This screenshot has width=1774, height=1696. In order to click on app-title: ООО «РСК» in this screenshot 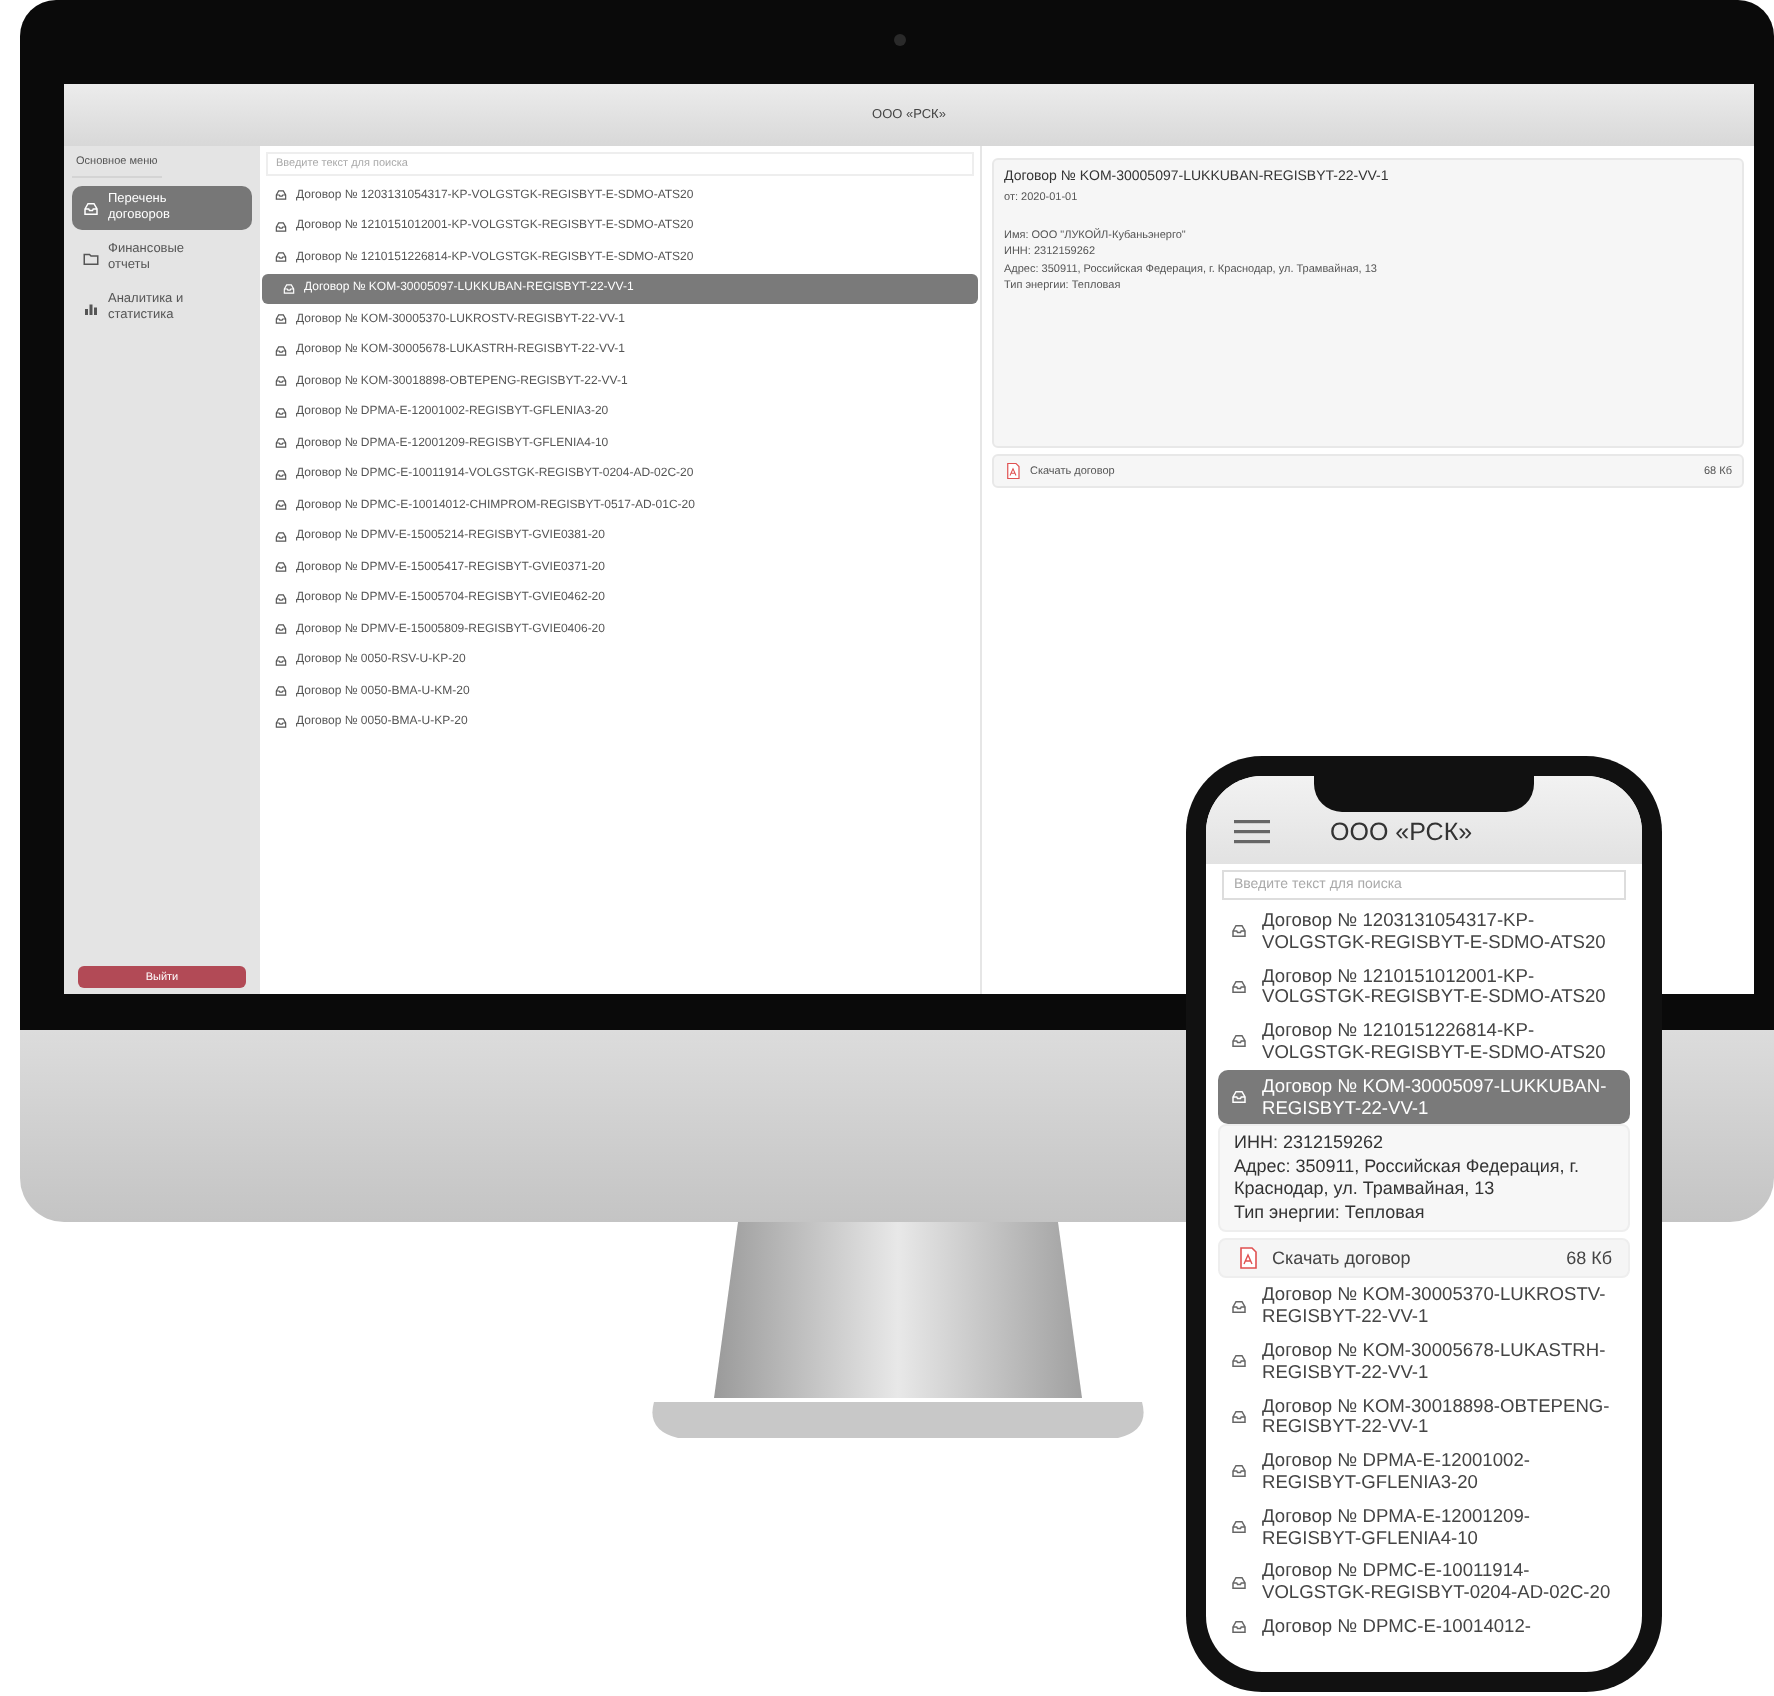, I will do `click(1401, 832)`.